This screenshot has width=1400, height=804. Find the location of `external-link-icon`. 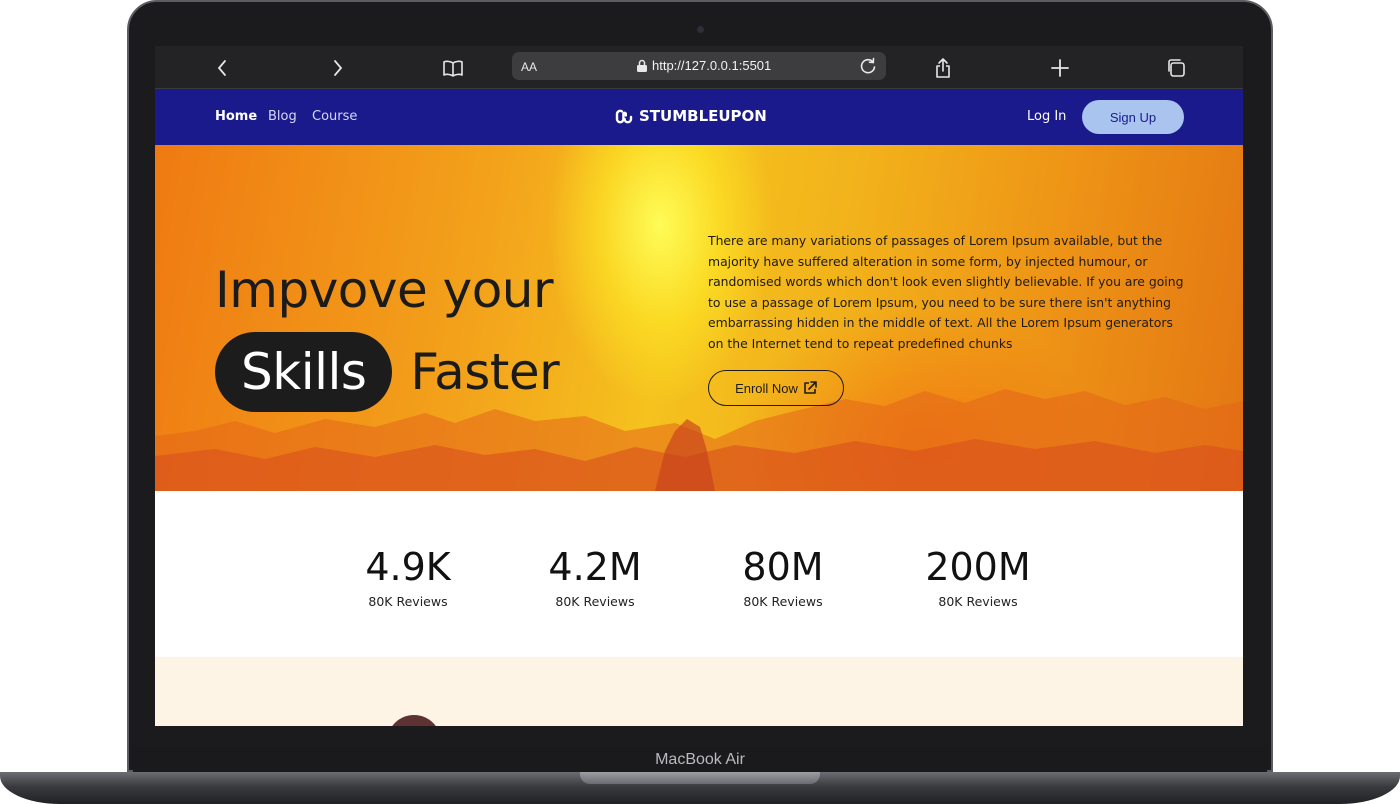

external-link-icon is located at coordinates (810, 387).